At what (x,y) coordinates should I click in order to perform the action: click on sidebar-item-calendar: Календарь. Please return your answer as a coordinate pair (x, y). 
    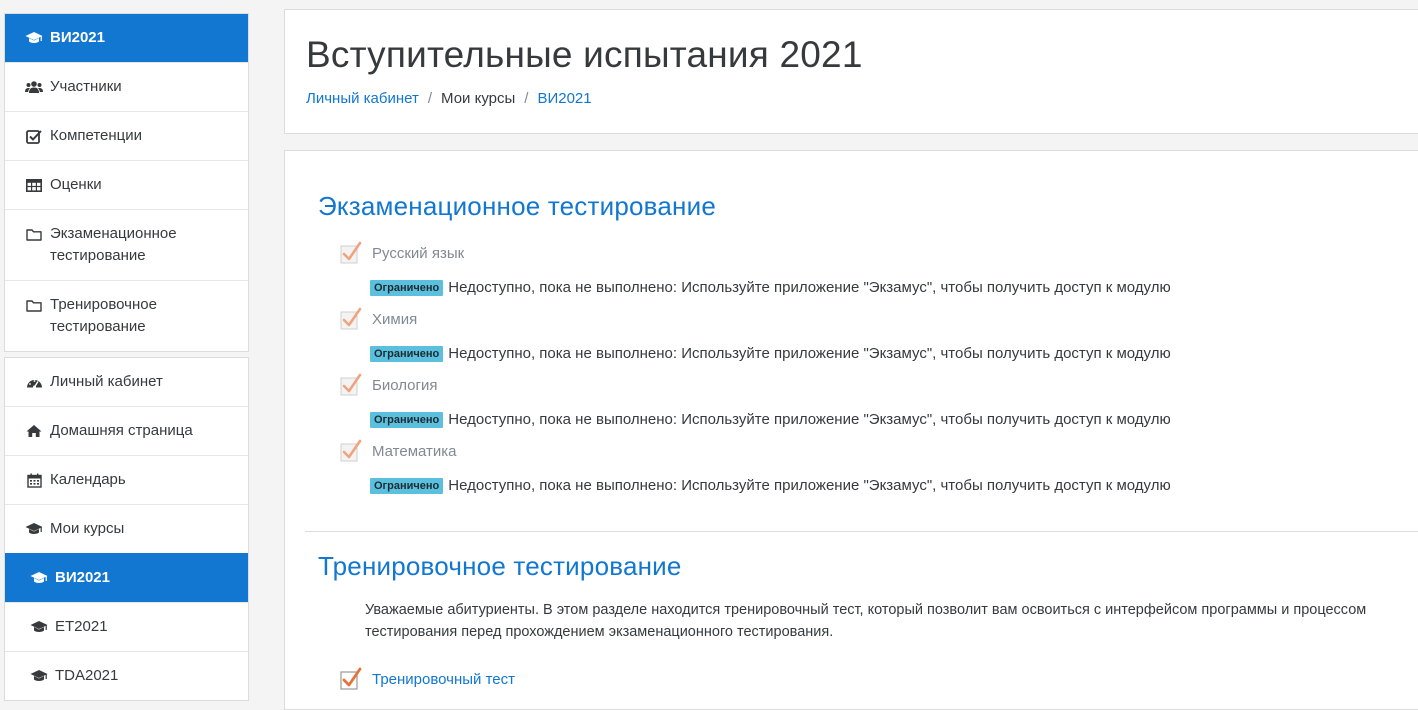
    Looking at the image, I should click on (126, 479).